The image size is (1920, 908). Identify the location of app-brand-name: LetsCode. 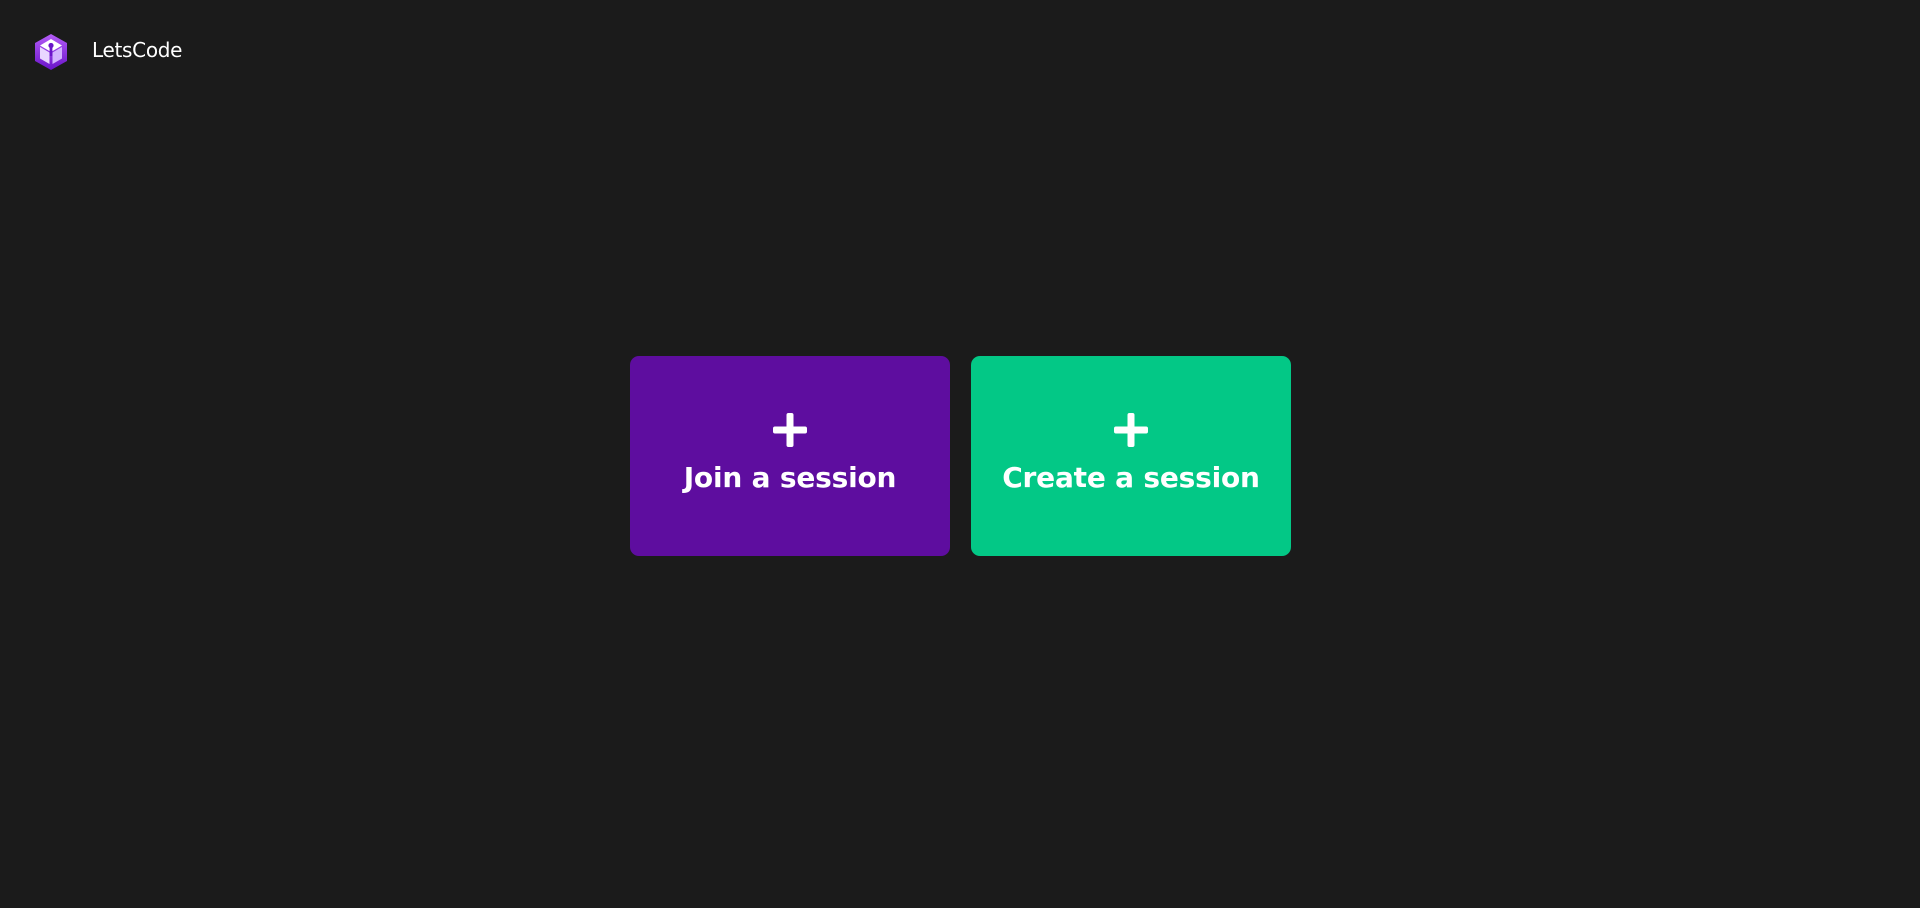
(137, 50).